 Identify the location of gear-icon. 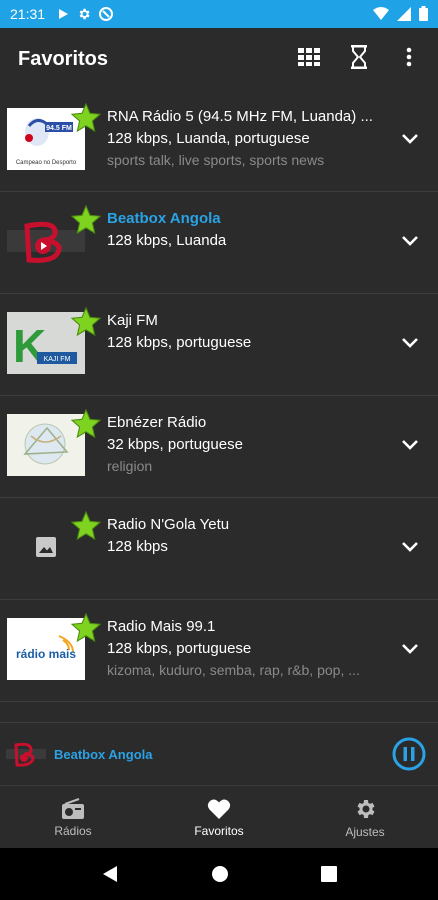
(366, 808).